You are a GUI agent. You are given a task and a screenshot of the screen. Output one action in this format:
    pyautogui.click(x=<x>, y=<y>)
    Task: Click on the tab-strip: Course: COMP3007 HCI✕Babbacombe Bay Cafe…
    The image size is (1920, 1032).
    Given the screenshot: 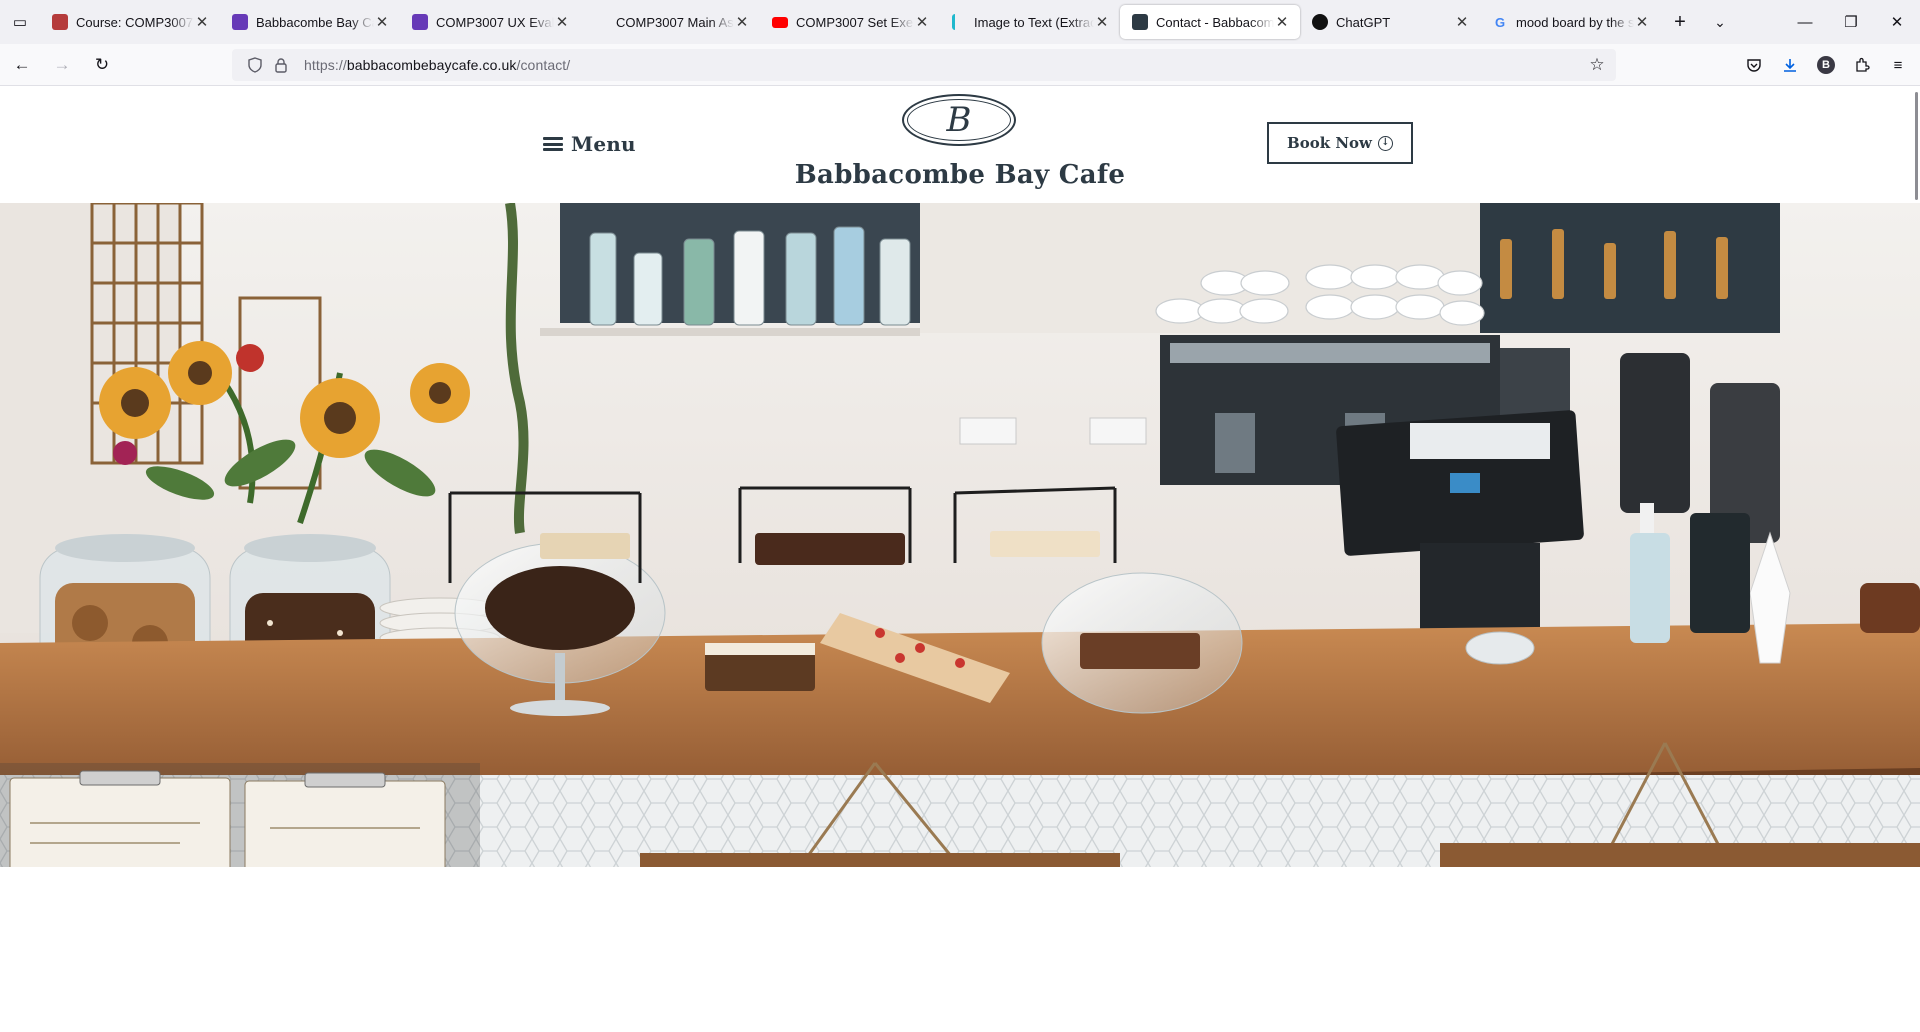 What is the action you would take?
    pyautogui.click(x=850, y=22)
    